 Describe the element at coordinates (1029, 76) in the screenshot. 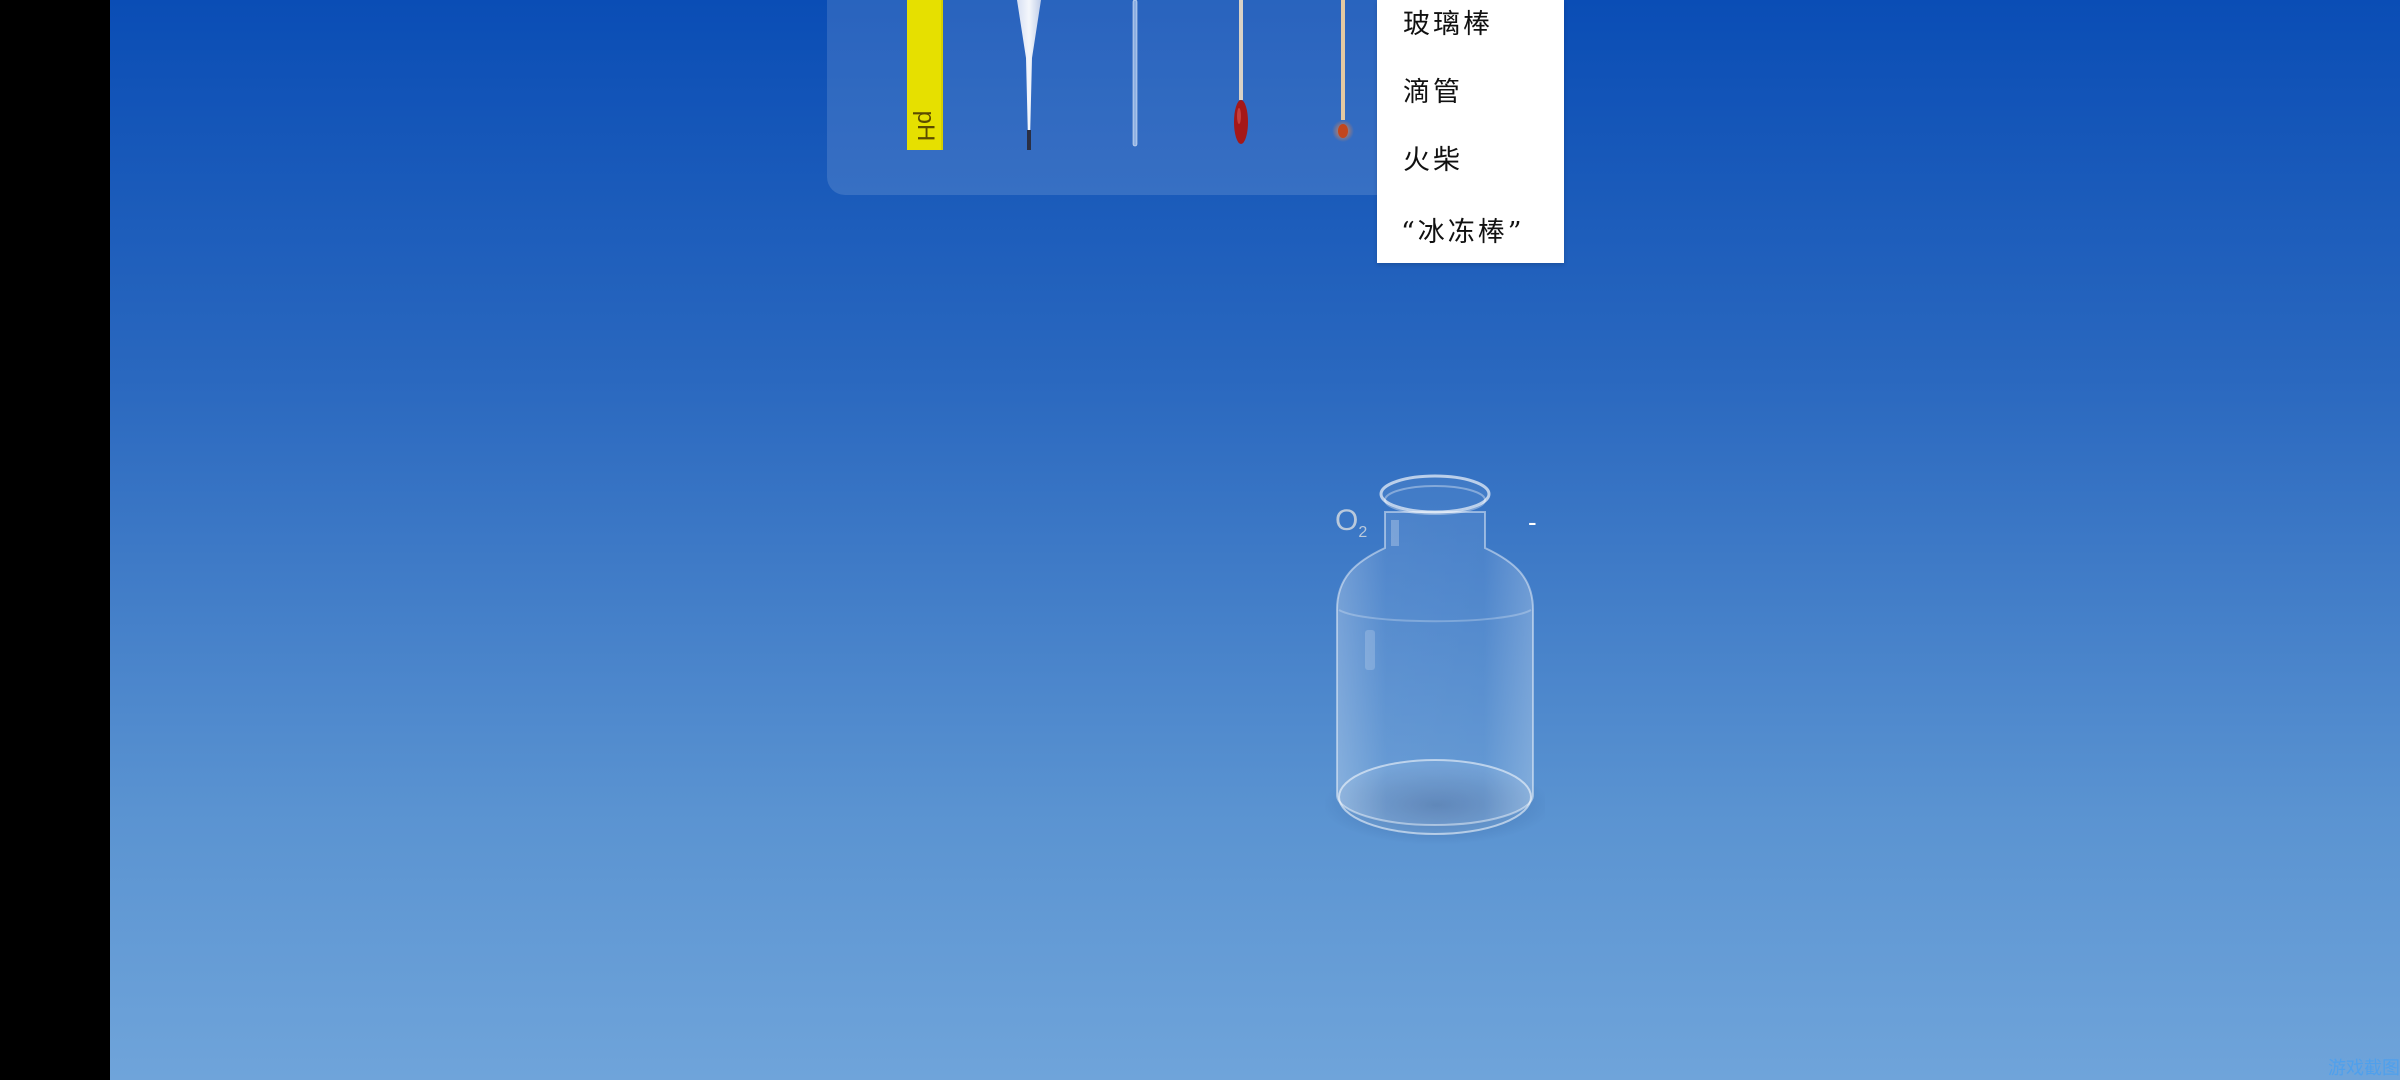

I see `dropper-tool` at that location.